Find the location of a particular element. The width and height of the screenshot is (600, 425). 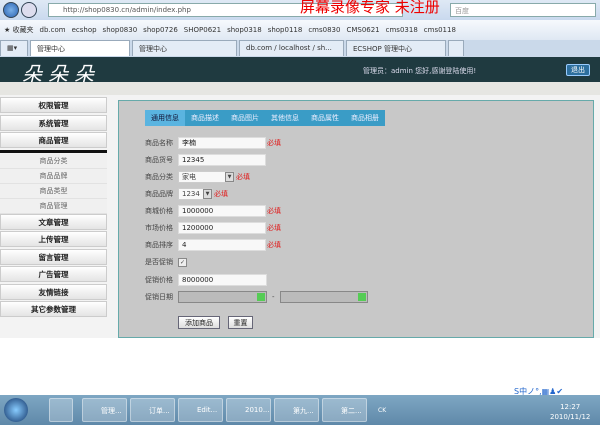

favorite-link: cms0830 is located at coordinates (324, 30).